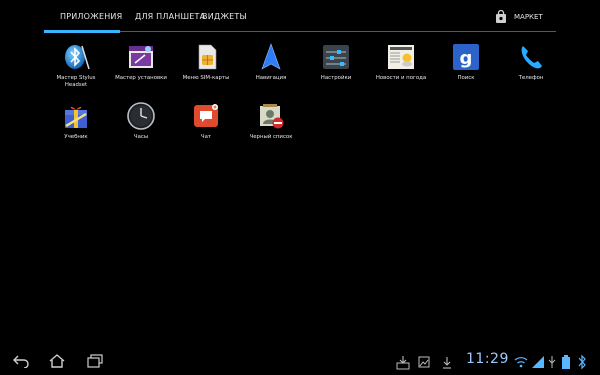  What do you see at coordinates (521, 362) in the screenshot?
I see `wifi-icon` at bounding box center [521, 362].